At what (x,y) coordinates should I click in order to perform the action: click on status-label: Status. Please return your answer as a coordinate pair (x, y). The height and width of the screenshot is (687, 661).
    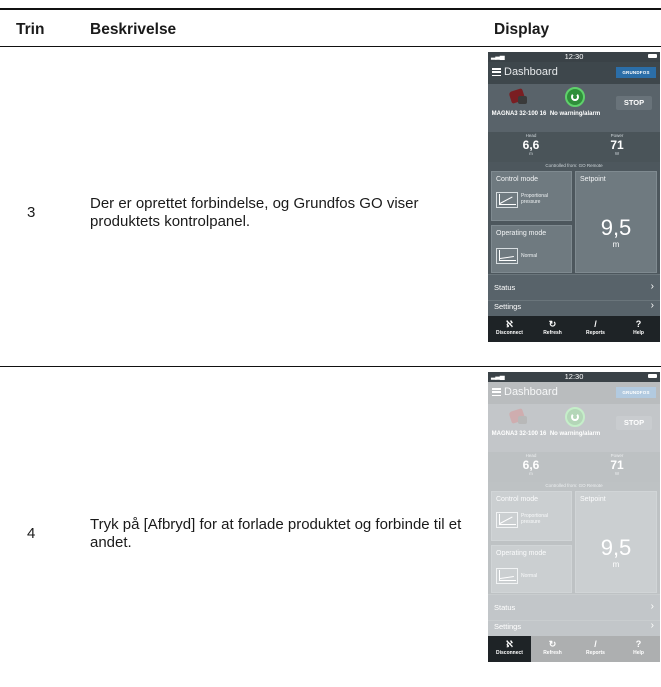
    Looking at the image, I should click on (505, 287).